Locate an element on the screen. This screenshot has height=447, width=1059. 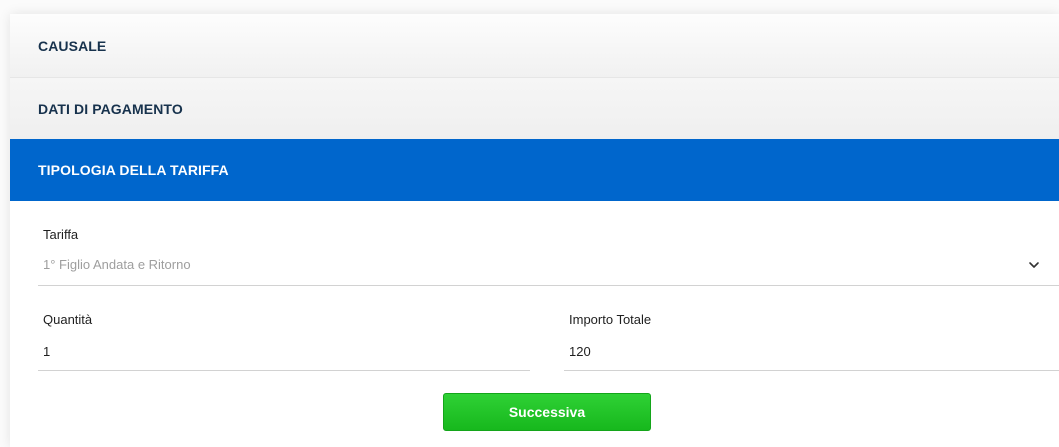
section-title-causale: CAUSALE is located at coordinates (72, 45).